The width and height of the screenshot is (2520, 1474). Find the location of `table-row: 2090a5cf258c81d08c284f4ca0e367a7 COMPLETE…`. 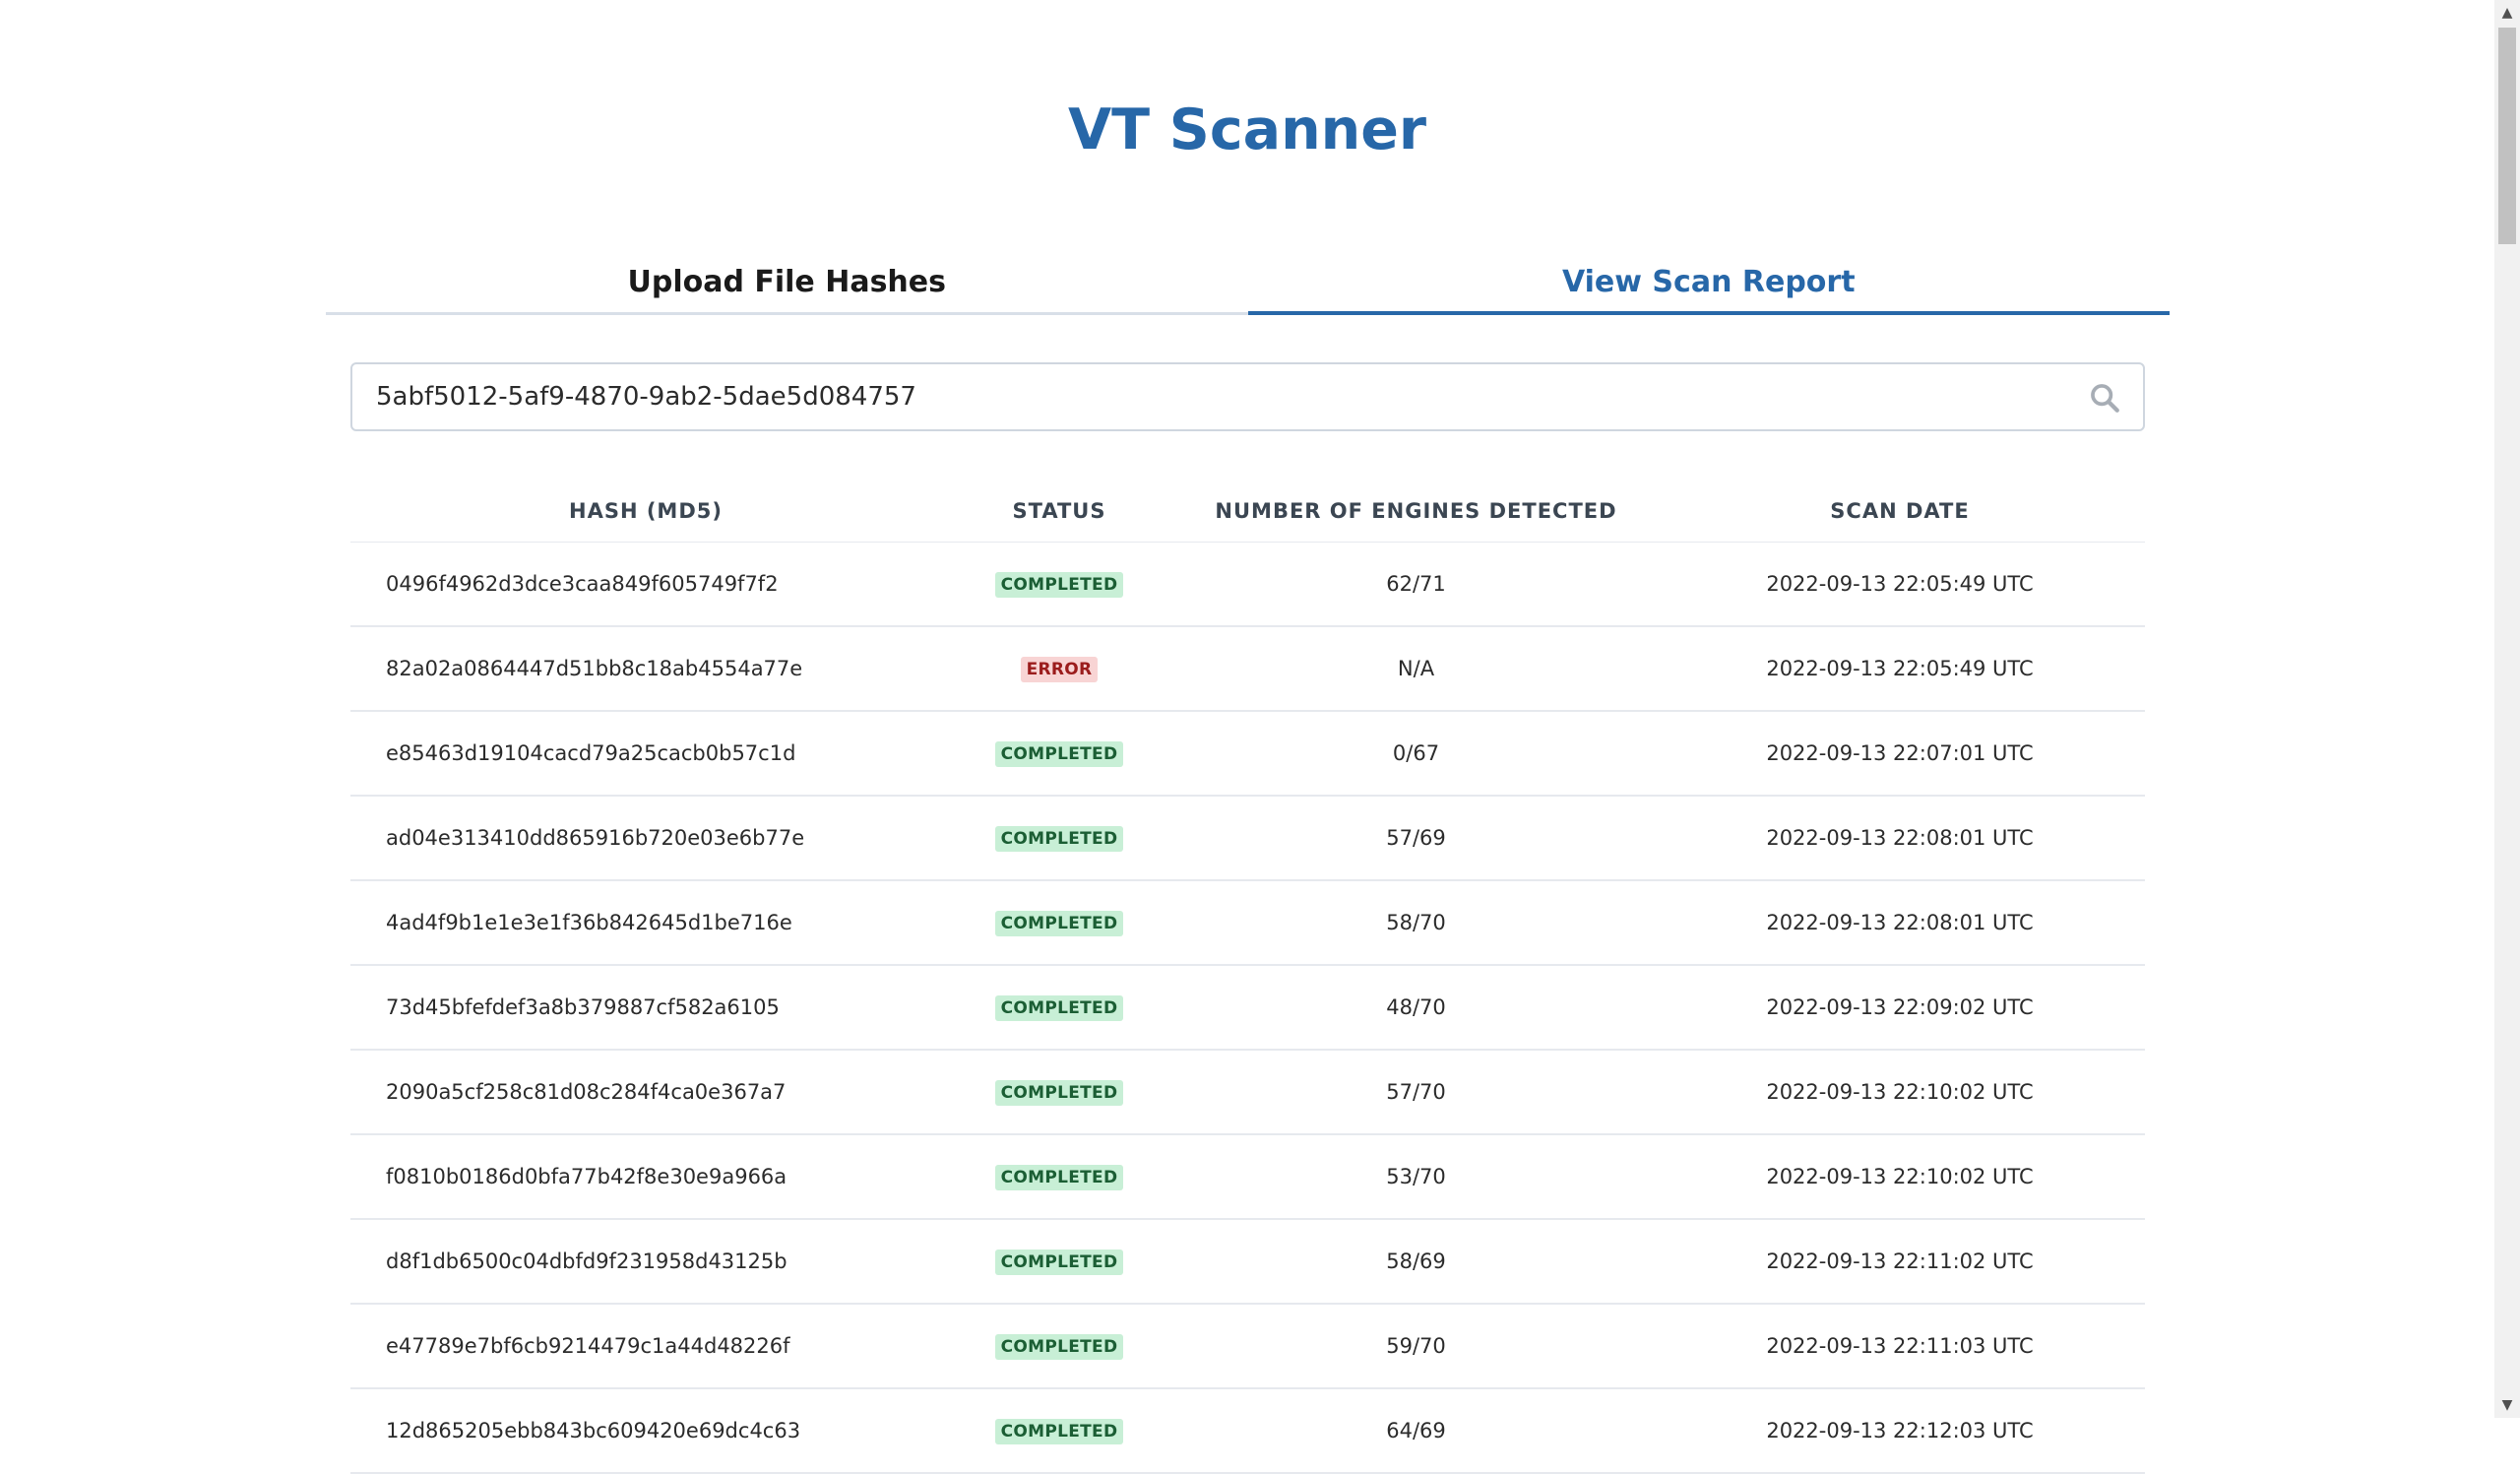

table-row: 2090a5cf258c81d08c284f4ca0e367a7 COMPLETE… is located at coordinates (1247, 1092).